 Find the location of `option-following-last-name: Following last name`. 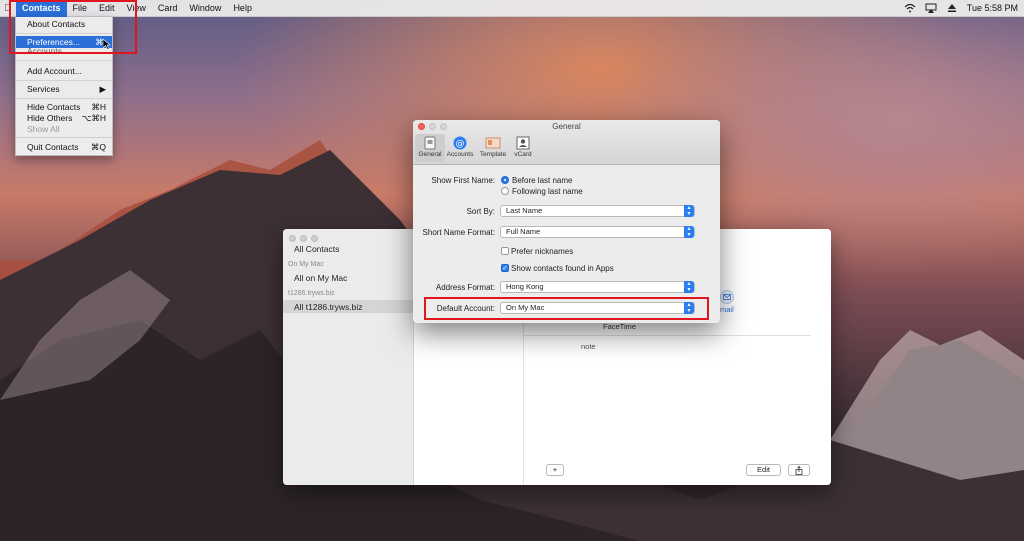

option-following-last-name: Following last name is located at coordinates (547, 191).